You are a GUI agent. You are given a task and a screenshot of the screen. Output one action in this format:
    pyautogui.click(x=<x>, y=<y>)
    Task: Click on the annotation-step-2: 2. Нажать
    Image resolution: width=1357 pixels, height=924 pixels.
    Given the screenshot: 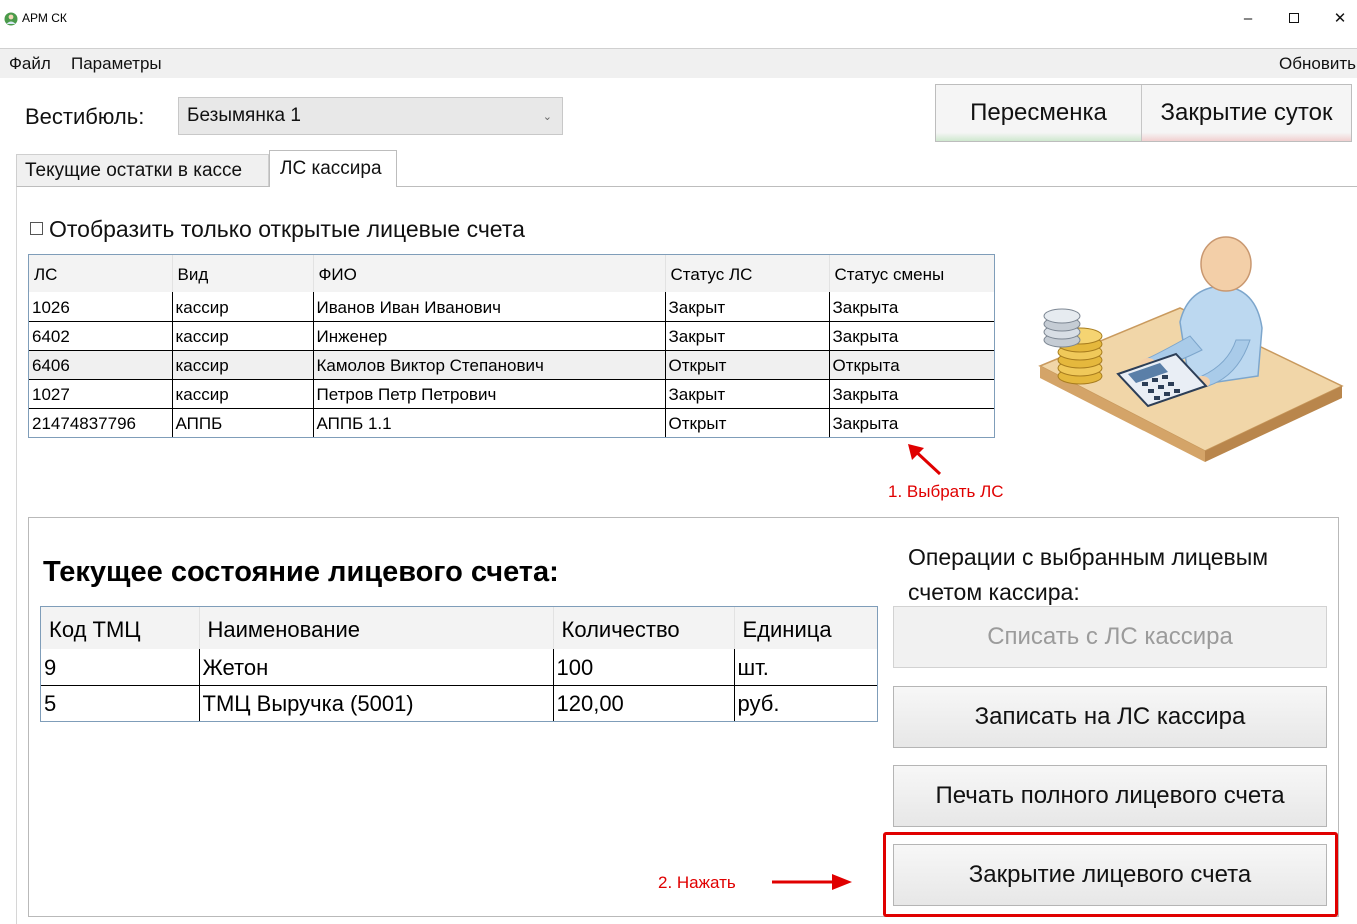 What is the action you would take?
    pyautogui.click(x=697, y=882)
    